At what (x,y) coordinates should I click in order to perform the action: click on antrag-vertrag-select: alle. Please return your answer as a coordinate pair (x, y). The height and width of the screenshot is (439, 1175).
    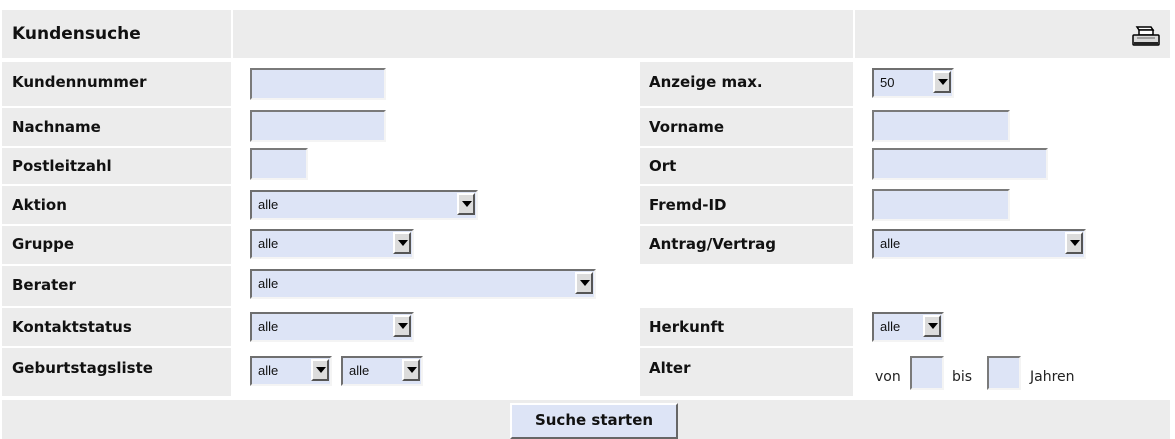
    Looking at the image, I should click on (979, 244).